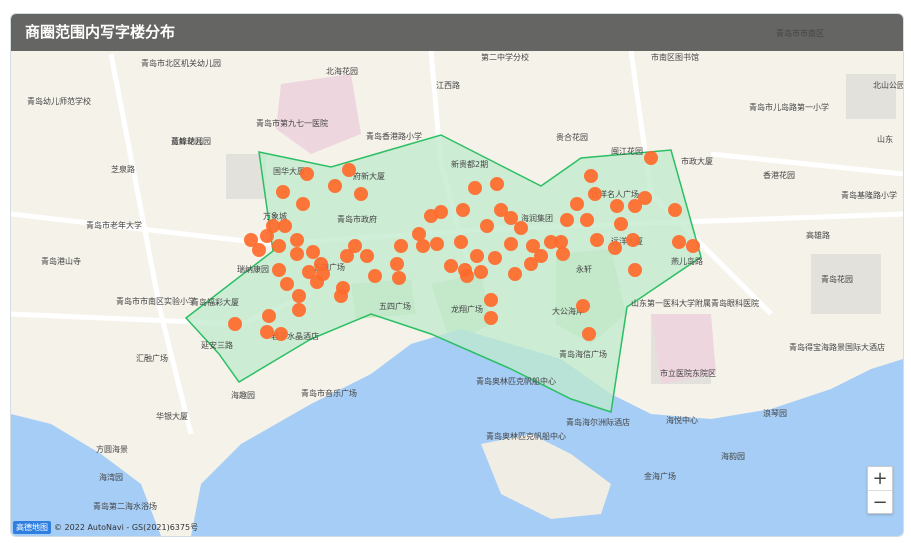  Describe the element at coordinates (217, 345) in the screenshot. I see `map-label: 延安三路` at that location.